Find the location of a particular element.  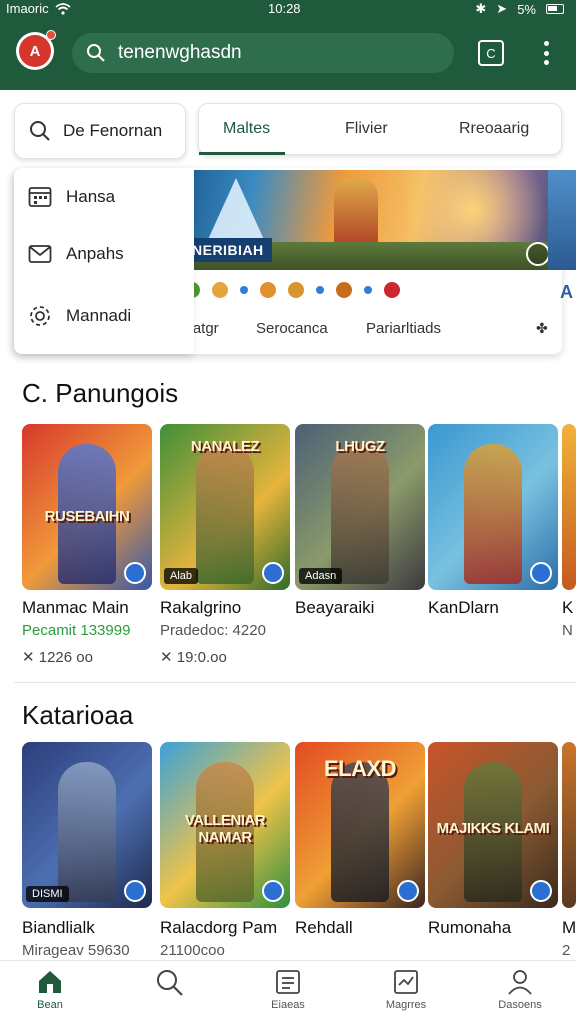

game-title: Rakalgrino is located at coordinates (200, 608).